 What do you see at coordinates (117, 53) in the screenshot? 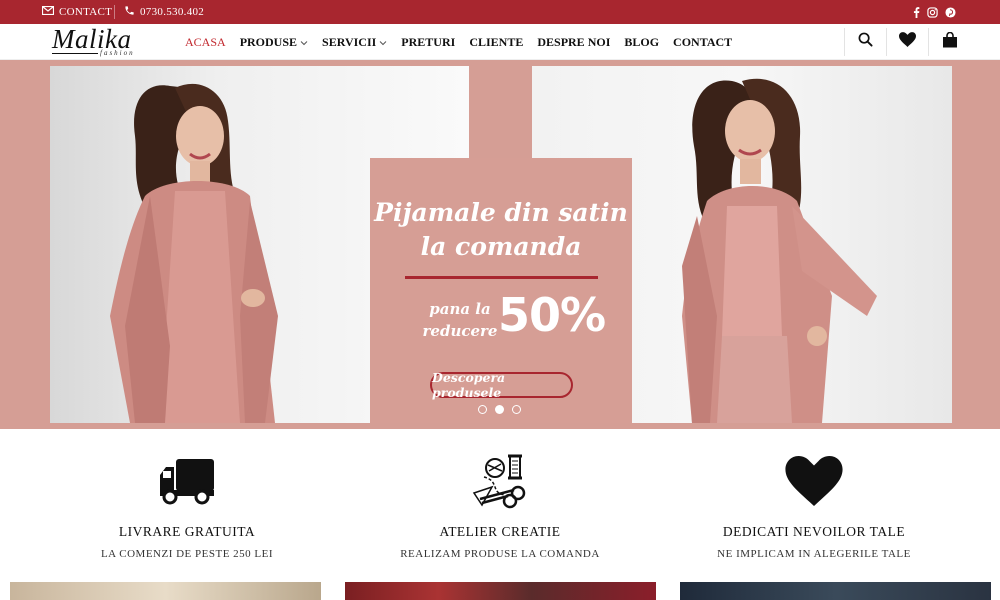
I see `logo-tagline: fashion` at bounding box center [117, 53].